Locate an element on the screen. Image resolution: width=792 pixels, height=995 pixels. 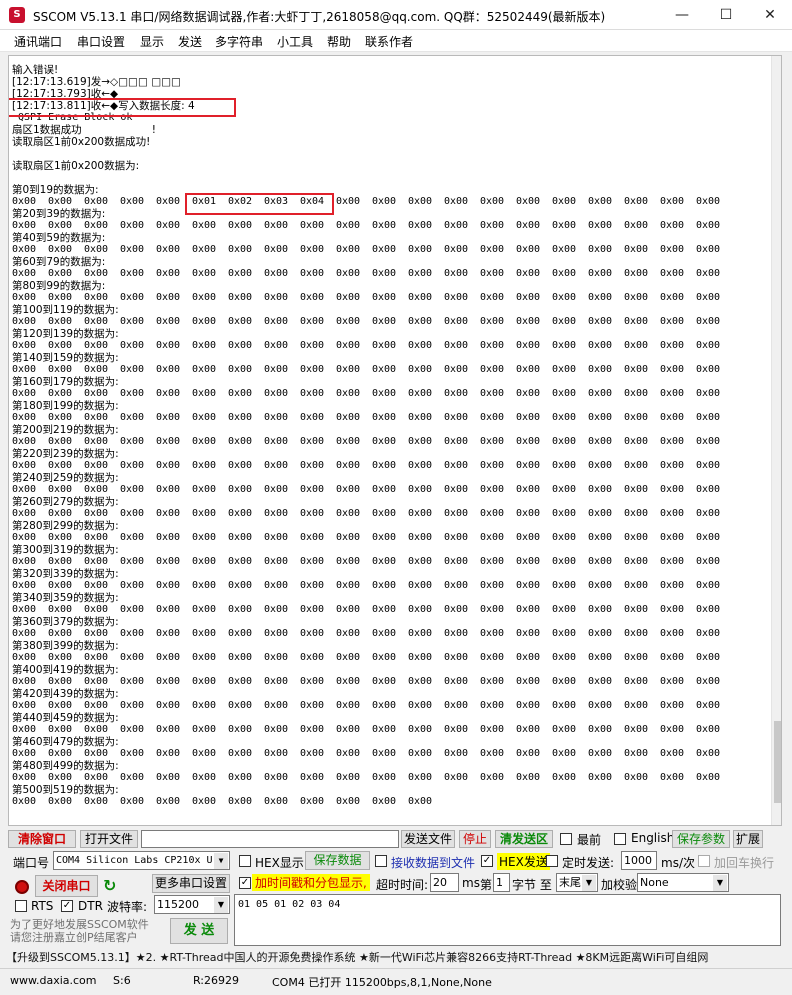
ms-per-label: ms/次 is located at coordinates (678, 863).